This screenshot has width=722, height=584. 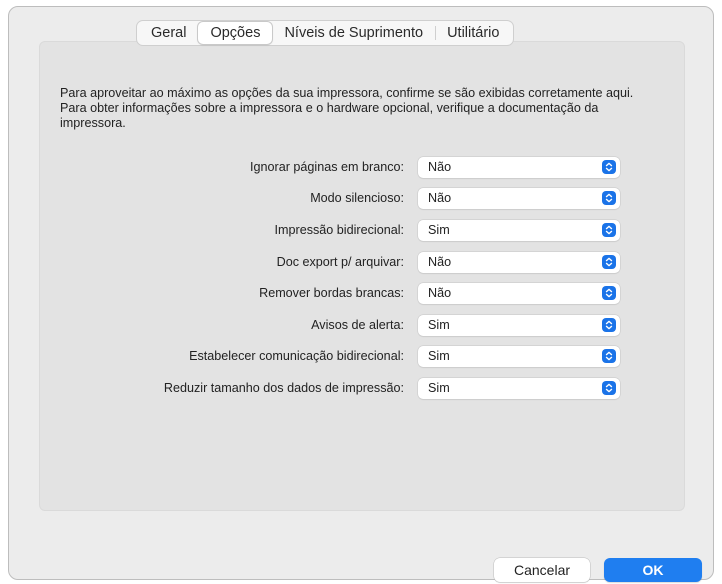 I want to click on setting-row: Impressão bidirecional: Sim, so click(x=353, y=231).